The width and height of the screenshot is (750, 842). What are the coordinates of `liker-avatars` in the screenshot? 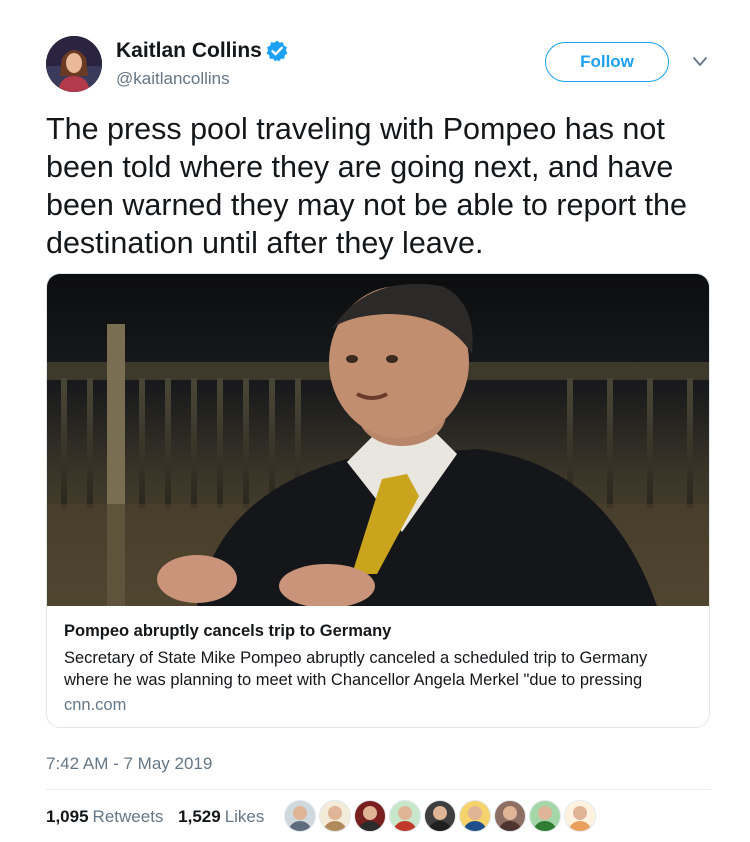 It's located at (441, 816).